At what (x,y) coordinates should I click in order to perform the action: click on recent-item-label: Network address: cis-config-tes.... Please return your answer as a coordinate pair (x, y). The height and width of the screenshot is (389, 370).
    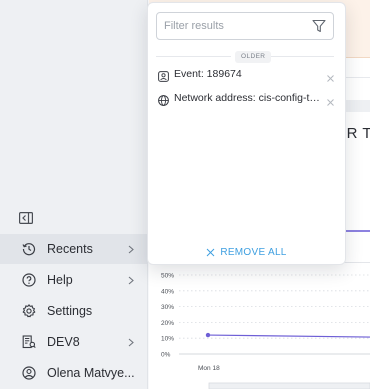
    Looking at the image, I should click on (249, 98).